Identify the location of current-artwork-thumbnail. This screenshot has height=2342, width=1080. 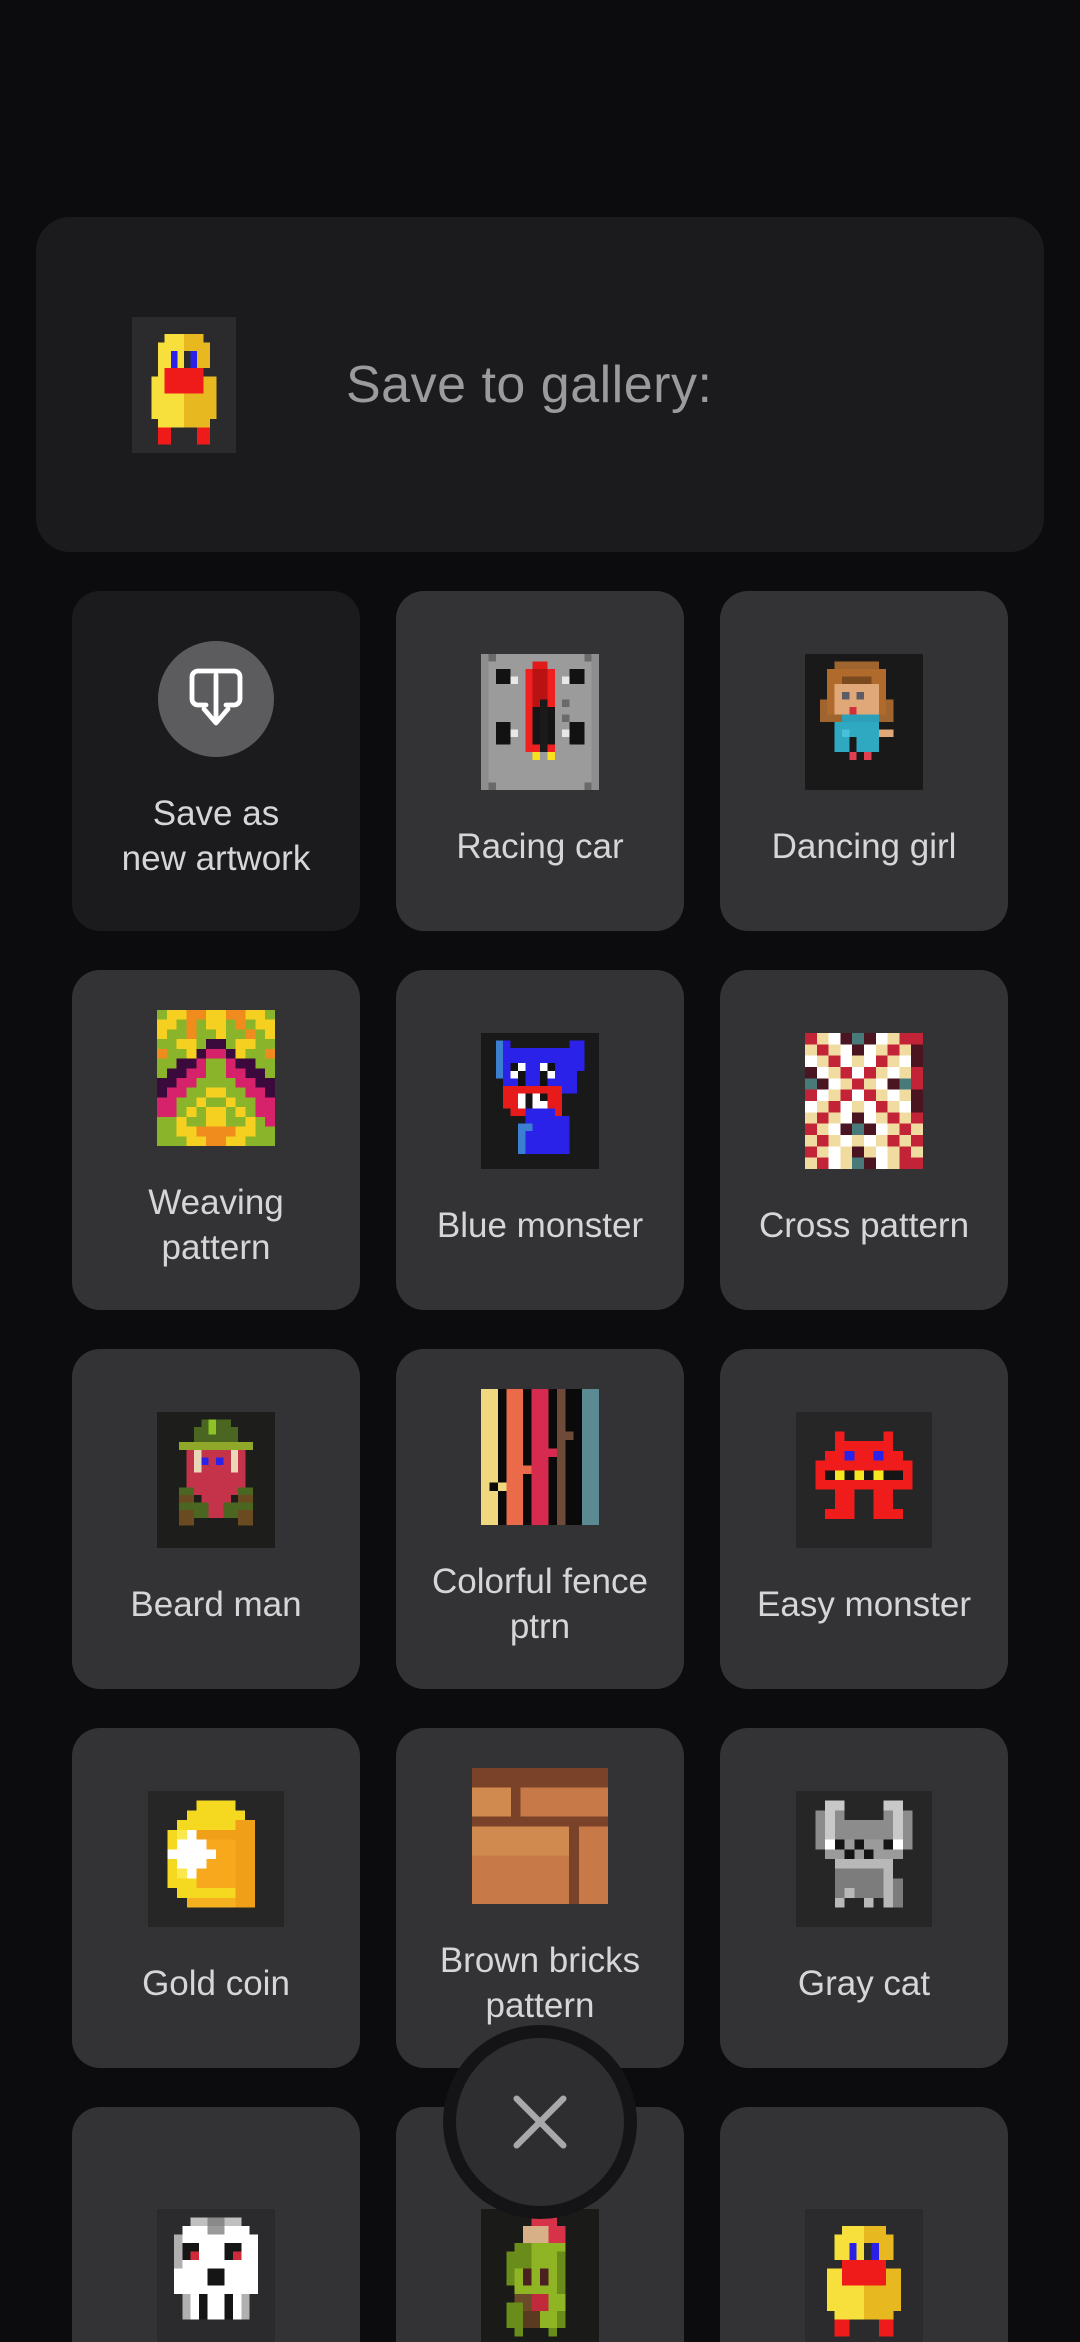
(184, 384).